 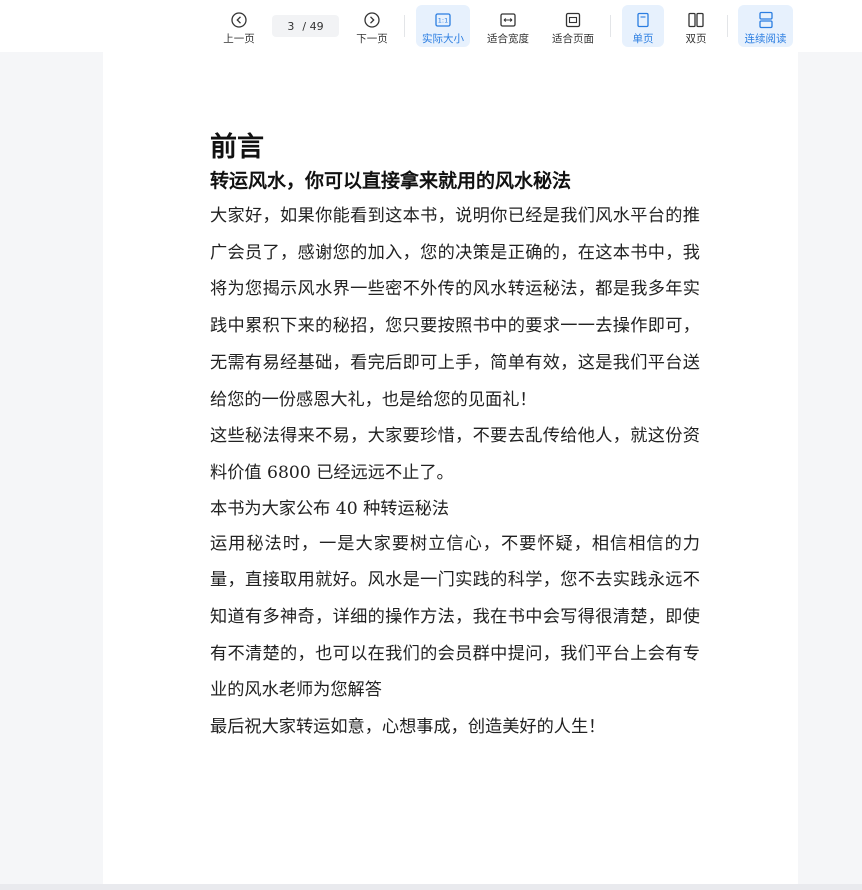 What do you see at coordinates (313, 26) in the screenshot?
I see `total-pages: / 49` at bounding box center [313, 26].